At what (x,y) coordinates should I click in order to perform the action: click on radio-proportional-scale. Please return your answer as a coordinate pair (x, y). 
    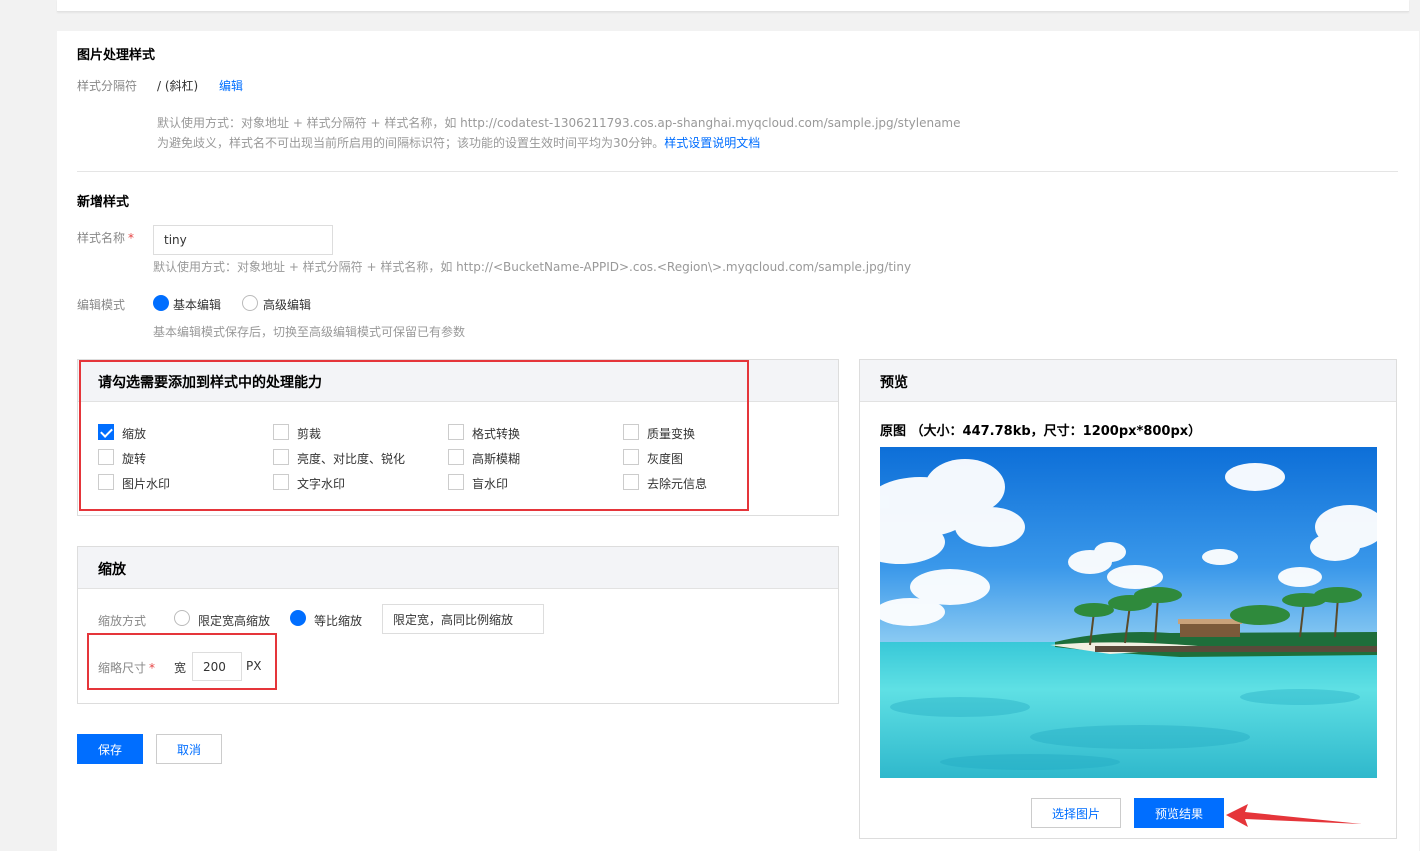
    Looking at the image, I should click on (298, 618).